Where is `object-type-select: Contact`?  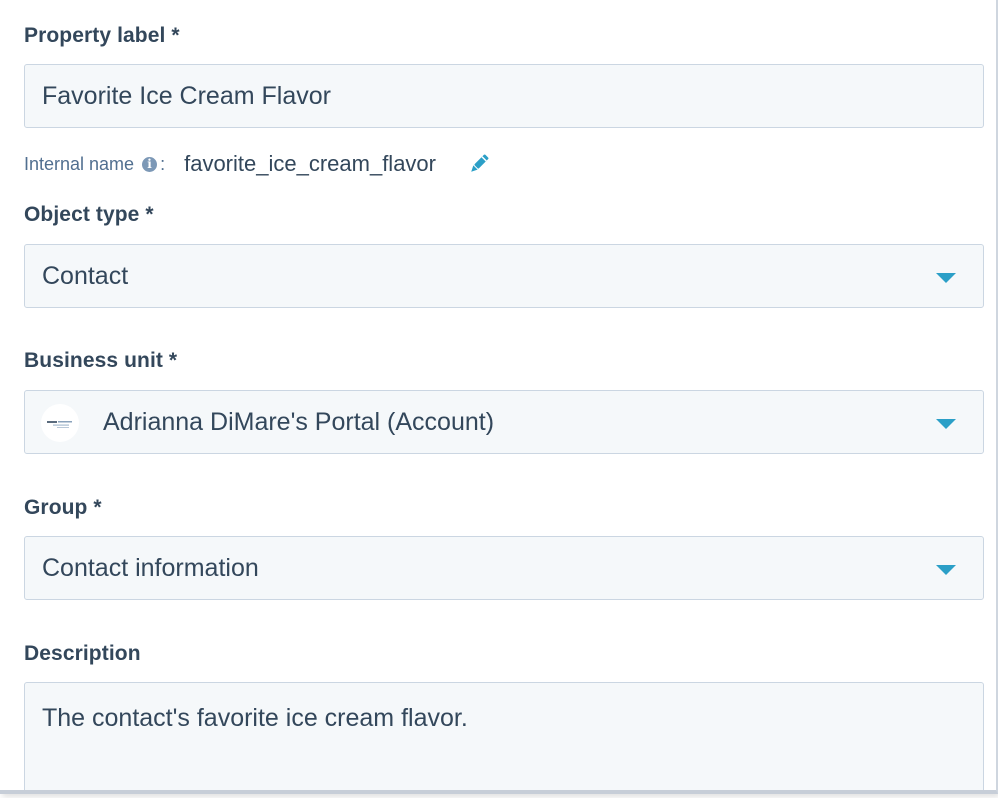 object-type-select: Contact is located at coordinates (504, 276).